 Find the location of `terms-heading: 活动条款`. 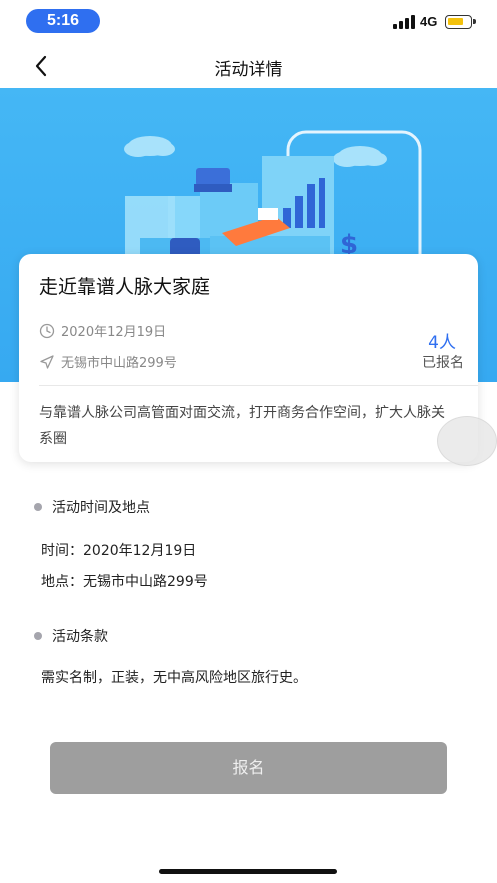

terms-heading: 活动条款 is located at coordinates (71, 636).